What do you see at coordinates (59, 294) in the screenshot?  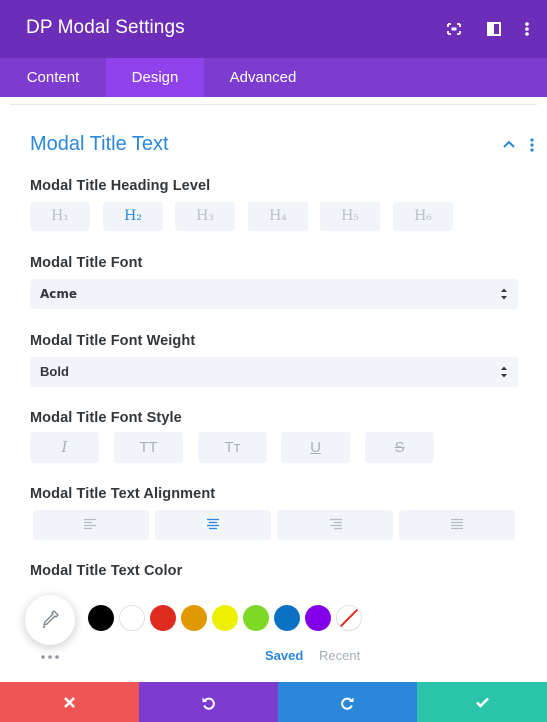 I see `font-select-value: Acme` at bounding box center [59, 294].